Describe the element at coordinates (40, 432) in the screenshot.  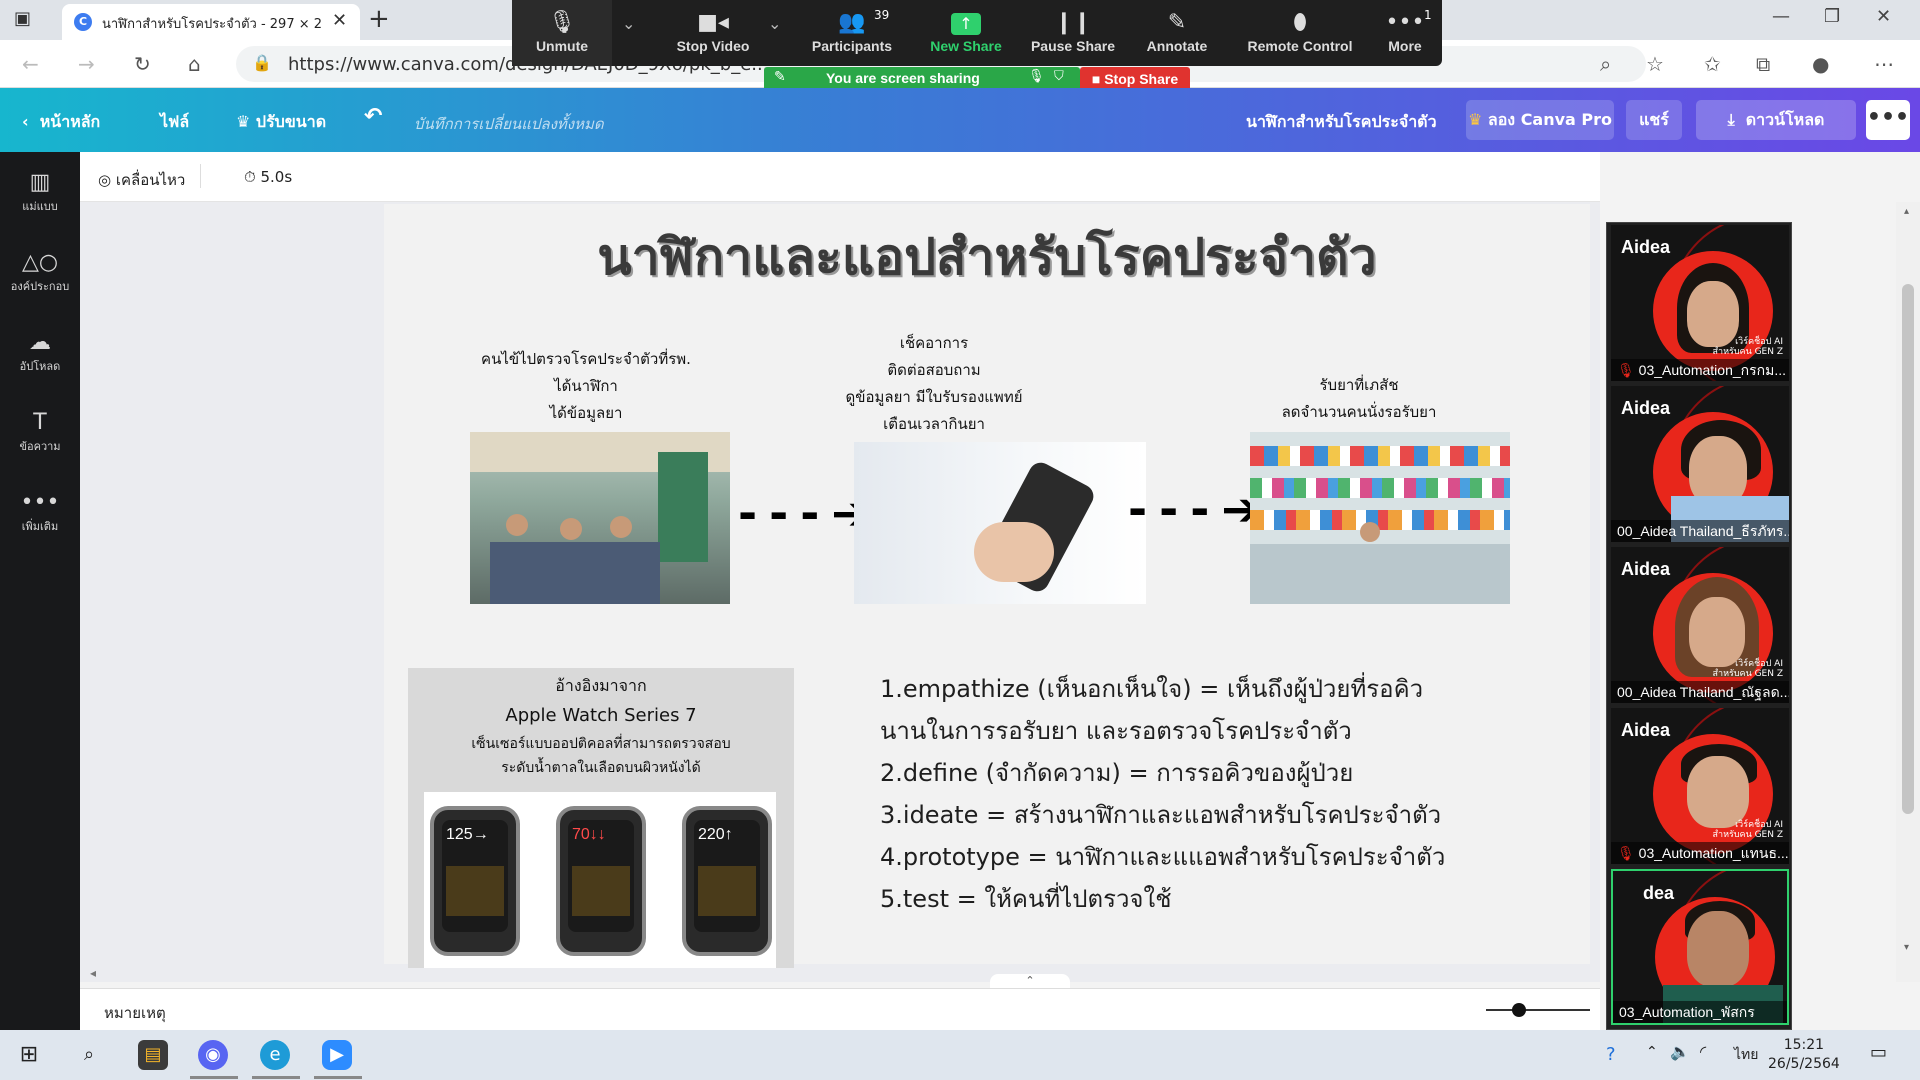
I see `sidebar-item-text: T ข้อความ` at that location.